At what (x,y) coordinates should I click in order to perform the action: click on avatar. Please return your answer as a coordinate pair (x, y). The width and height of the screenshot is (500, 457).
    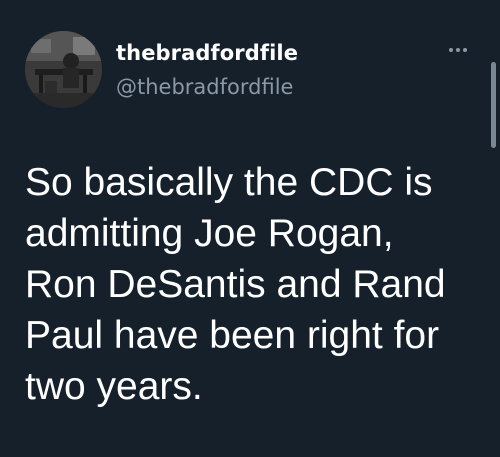
    Looking at the image, I should click on (63, 69).